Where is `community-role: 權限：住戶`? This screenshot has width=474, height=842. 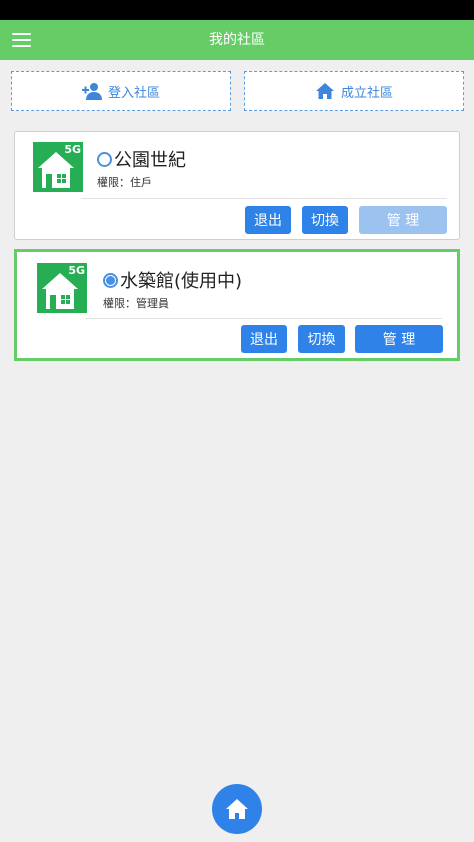 community-role: 權限：住戶 is located at coordinates (124, 182).